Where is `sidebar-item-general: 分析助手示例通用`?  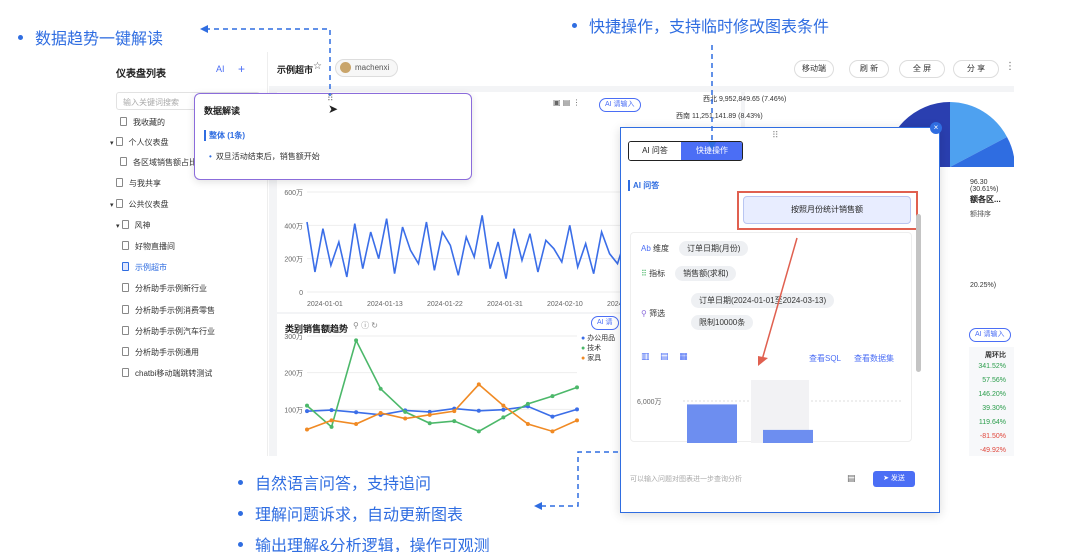
sidebar-item-general: 分析助手示例通用 is located at coordinates (160, 353).